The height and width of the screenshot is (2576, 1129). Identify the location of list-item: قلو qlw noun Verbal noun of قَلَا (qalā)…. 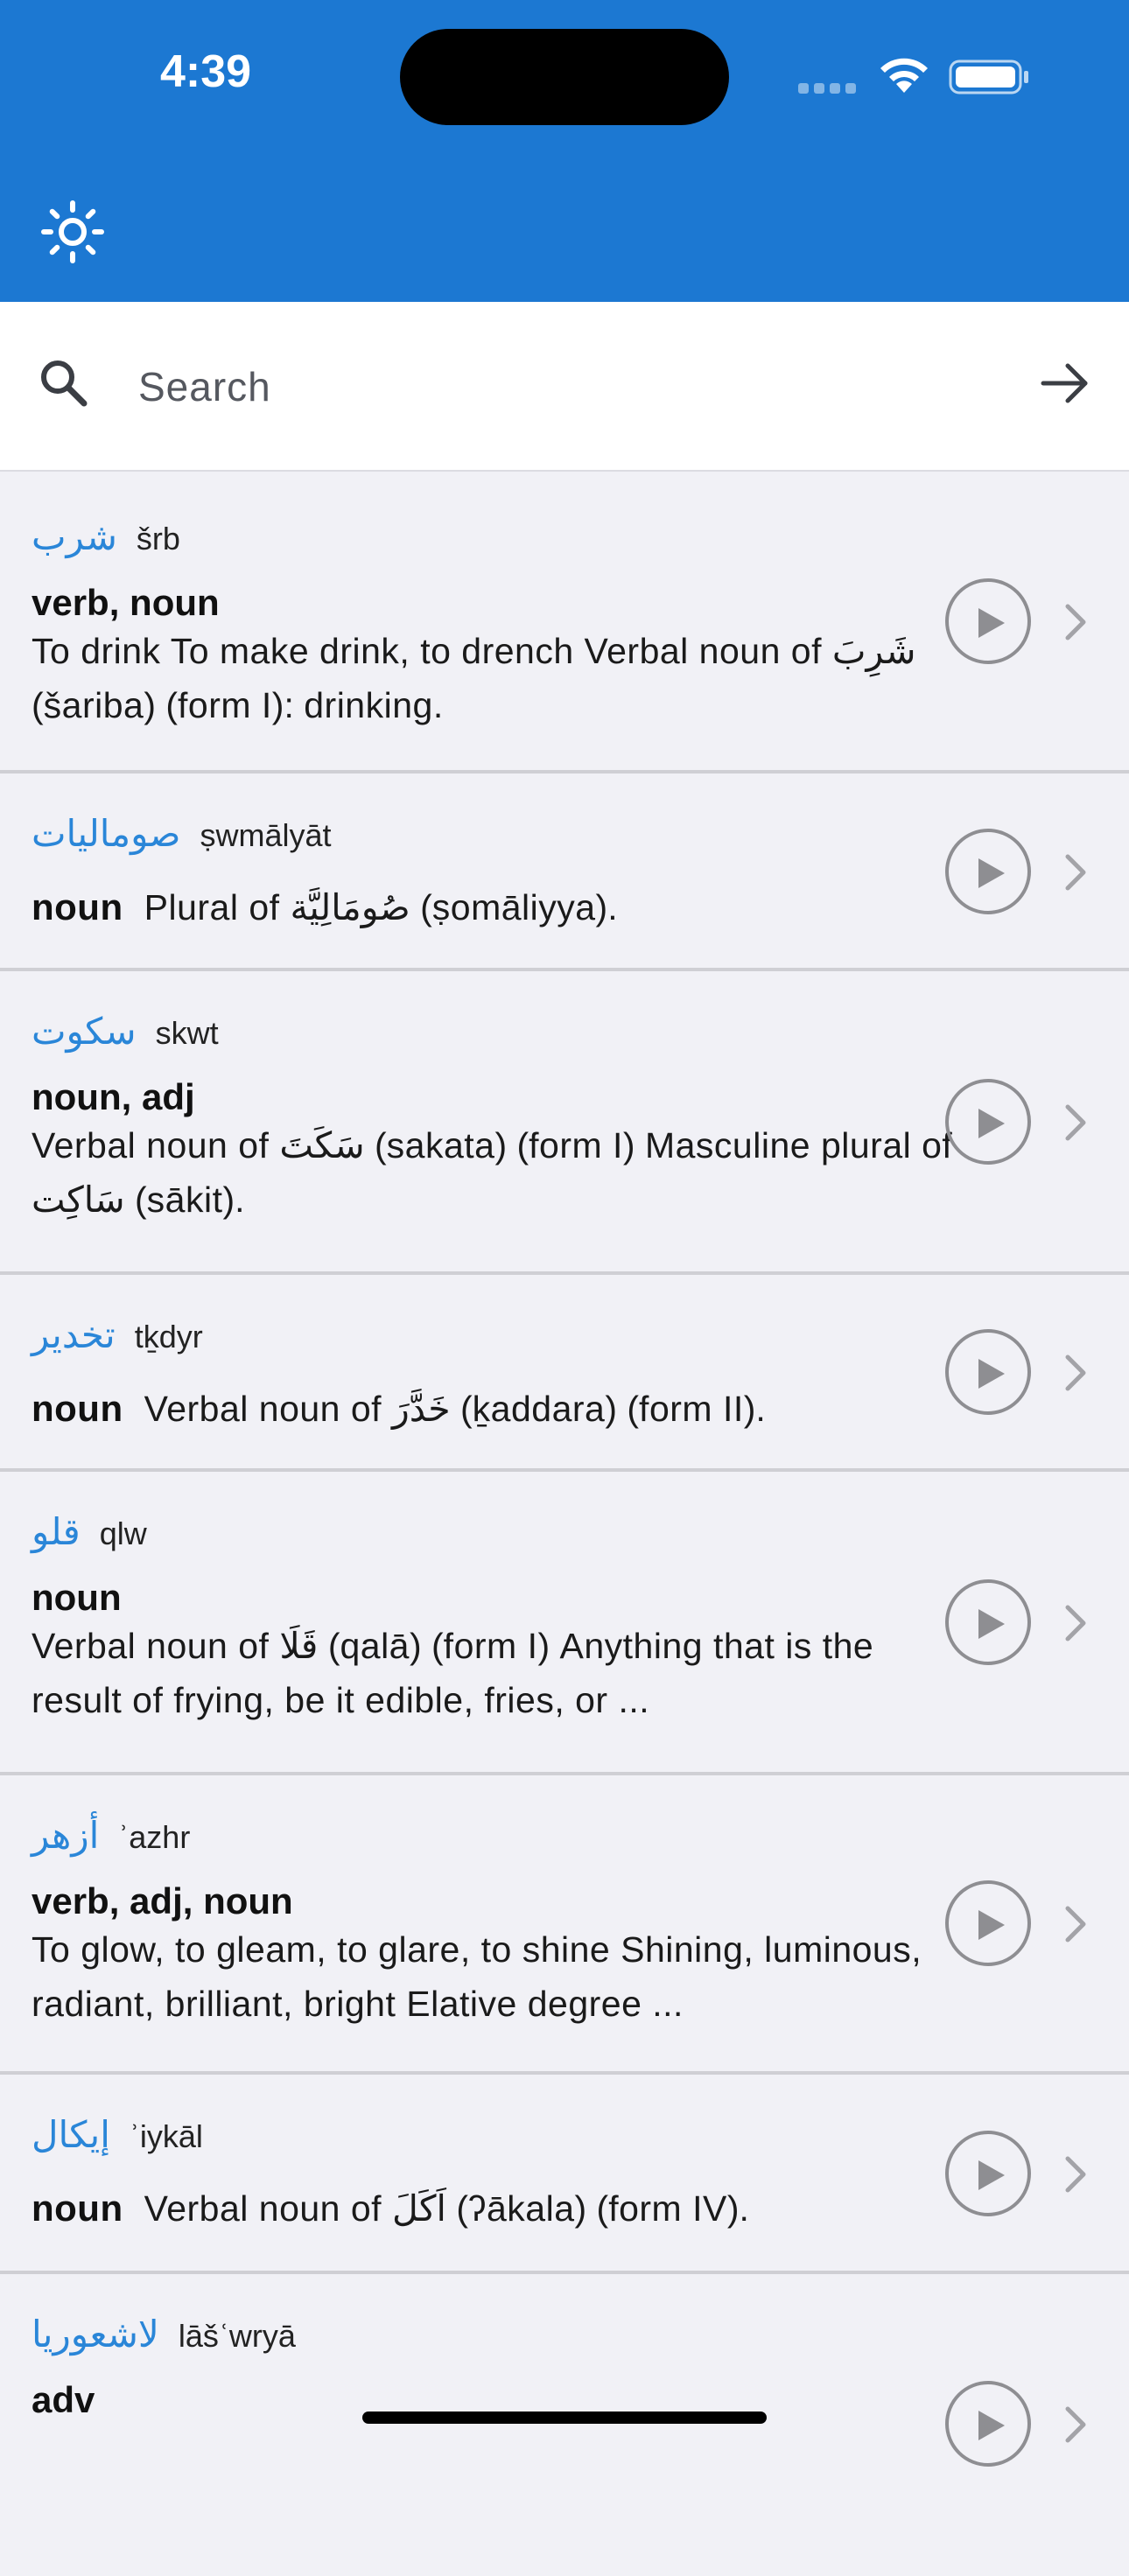
(564, 1623).